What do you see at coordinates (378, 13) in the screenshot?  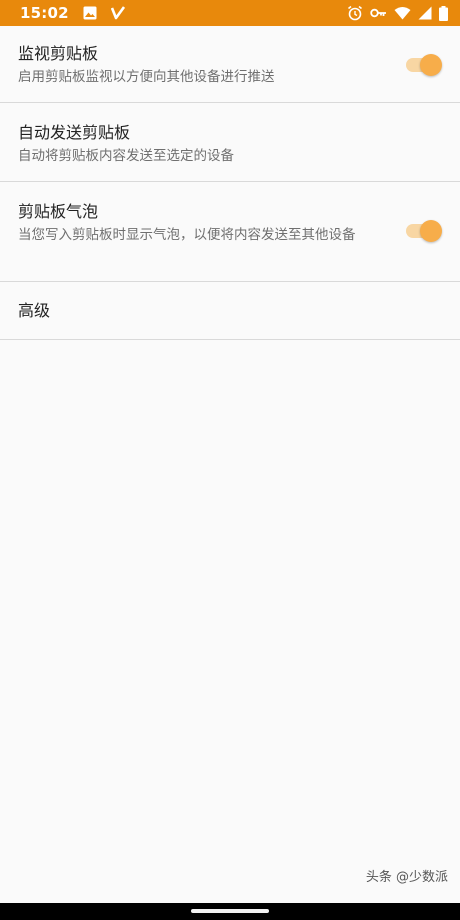 I see `key-icon` at bounding box center [378, 13].